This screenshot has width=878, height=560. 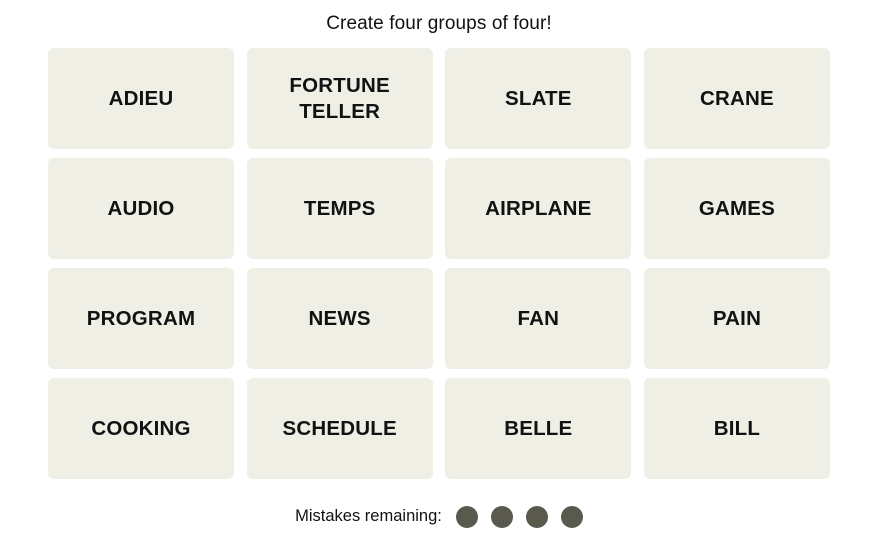 I want to click on page-title: Create four groups of four!, so click(x=439, y=23).